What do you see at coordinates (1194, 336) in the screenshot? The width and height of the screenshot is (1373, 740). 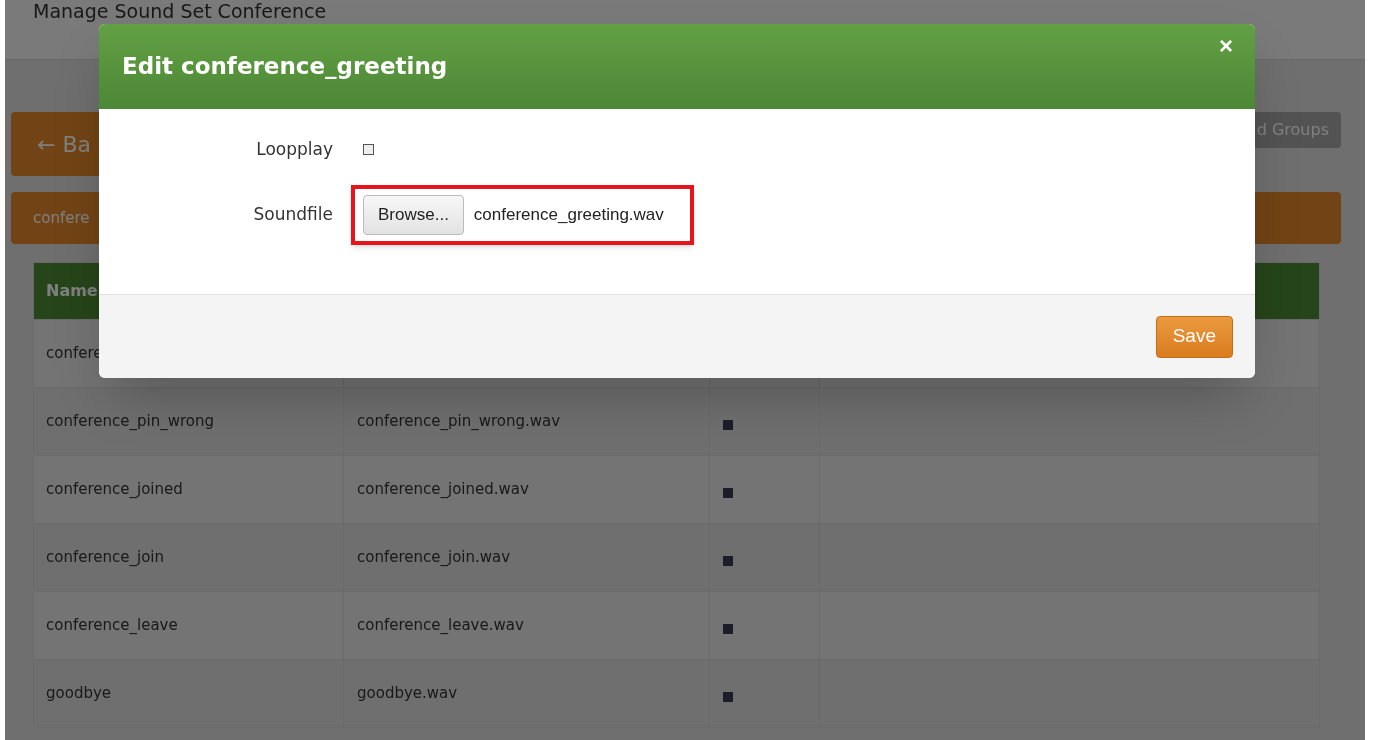 I see `save-button: Save` at bounding box center [1194, 336].